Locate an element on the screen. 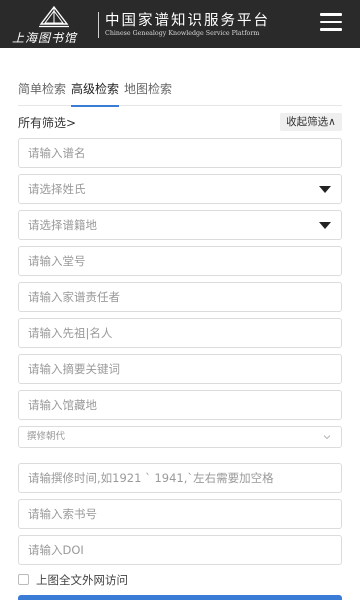 The height and width of the screenshot is (600, 360). compilation-time-input: 请输撰修时间,如1921 ` 1941,`左右需要加空格 is located at coordinates (180, 478).